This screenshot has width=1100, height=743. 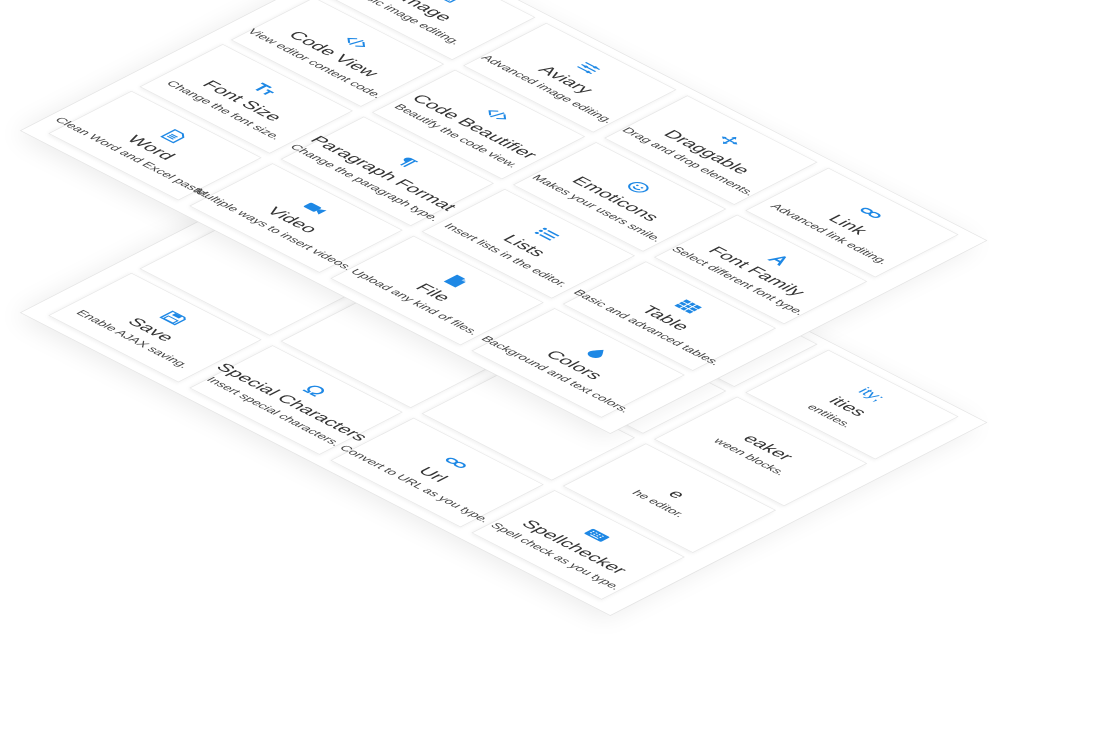 I want to click on feature-title: e, so click(x=677, y=494).